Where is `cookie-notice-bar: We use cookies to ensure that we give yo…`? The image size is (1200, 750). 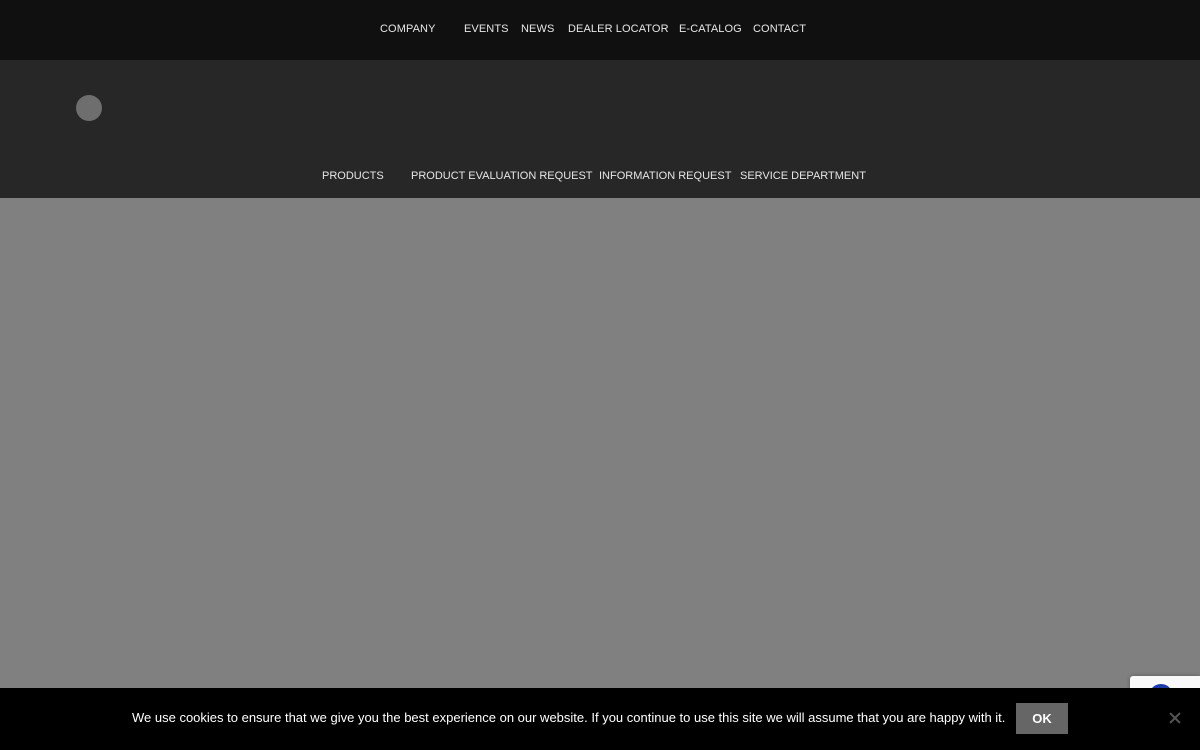 cookie-notice-bar: We use cookies to ensure that we give yo… is located at coordinates (600, 719).